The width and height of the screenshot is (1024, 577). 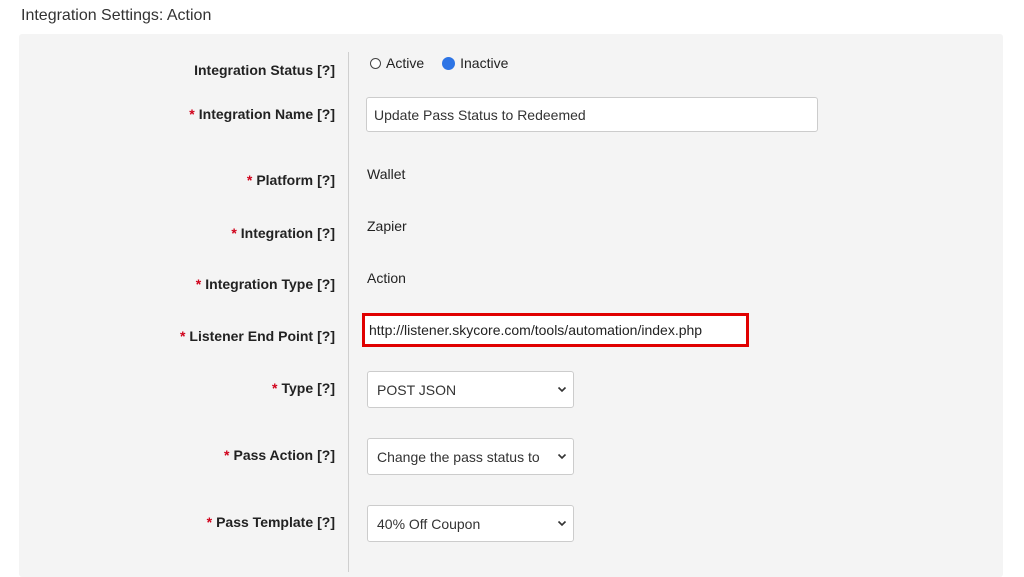 I want to click on pass-template-label: * Pass Template [?], so click(x=271, y=522).